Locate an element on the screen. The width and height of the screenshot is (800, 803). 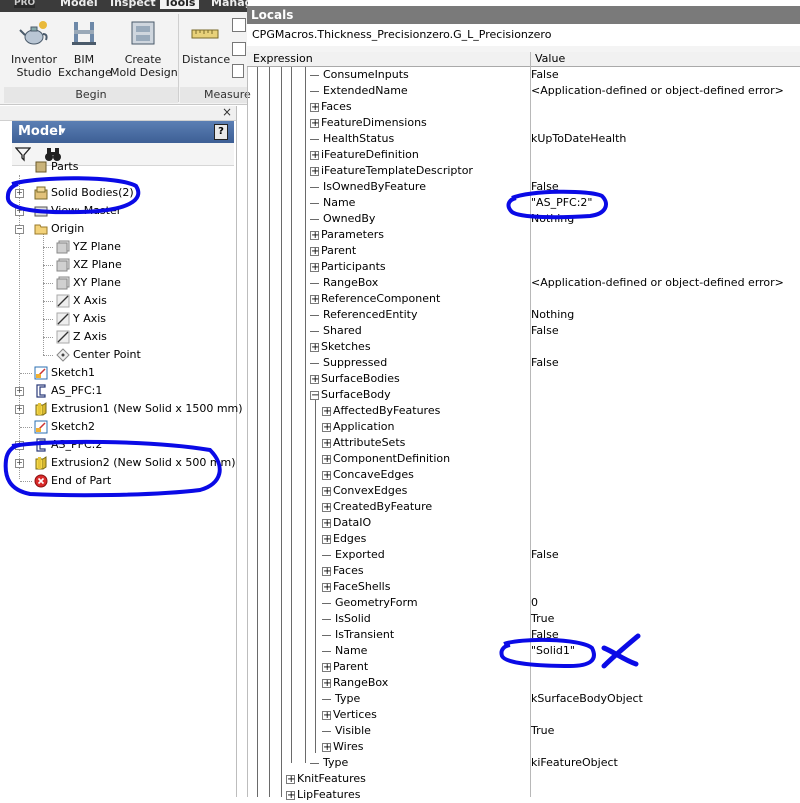
collapse-icon: − is located at coordinates (314, 395).